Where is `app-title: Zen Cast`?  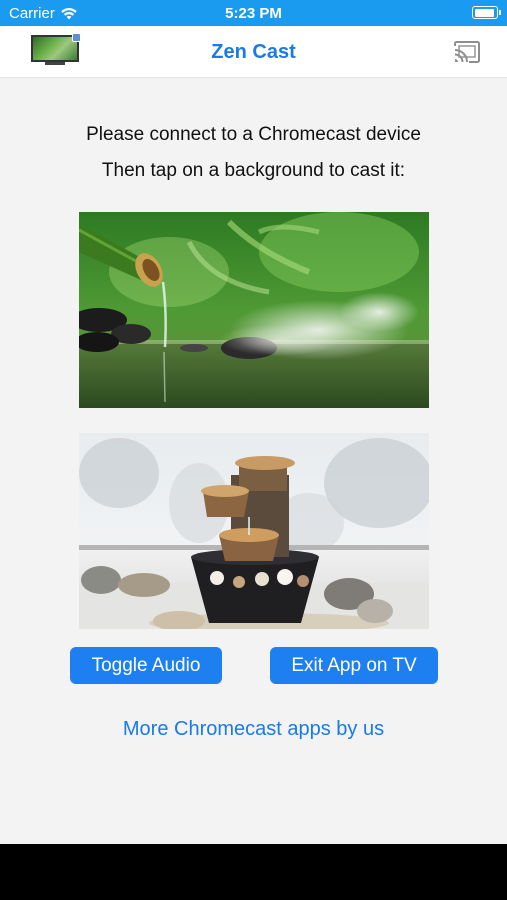 app-title: Zen Cast is located at coordinates (253, 52).